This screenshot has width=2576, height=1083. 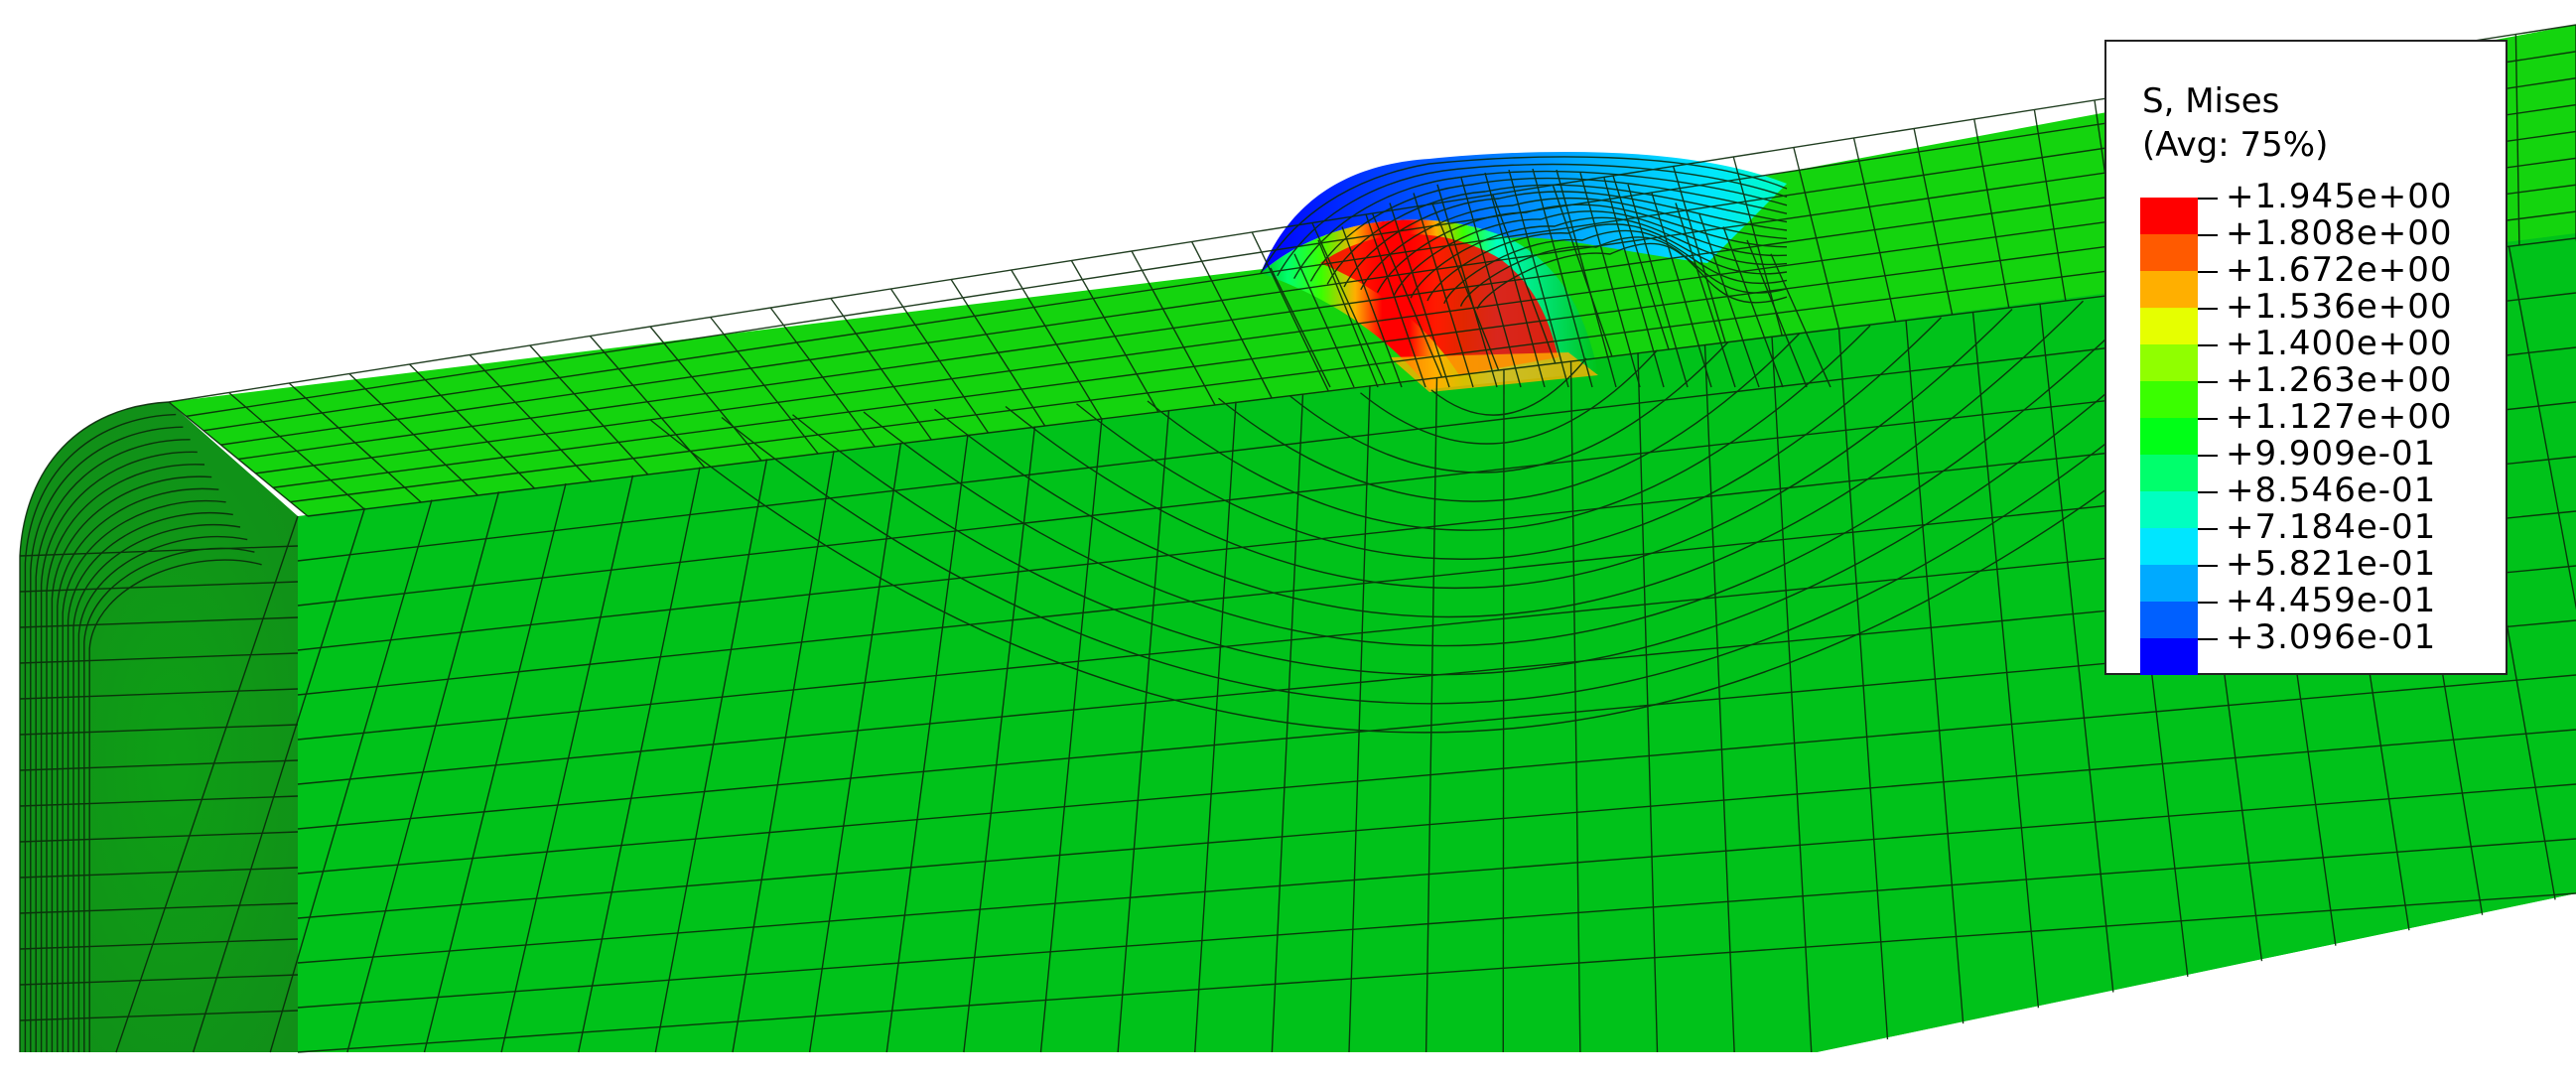 What do you see at coordinates (2339, 196) in the screenshot?
I see `legend-tick-label: +1.945e+00` at bounding box center [2339, 196].